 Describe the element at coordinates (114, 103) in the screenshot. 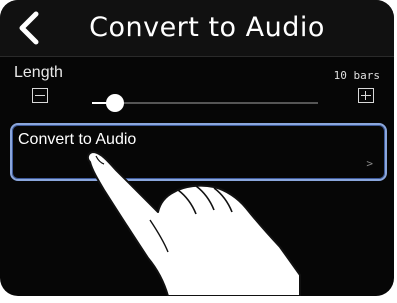

I see `slider-thumb` at that location.